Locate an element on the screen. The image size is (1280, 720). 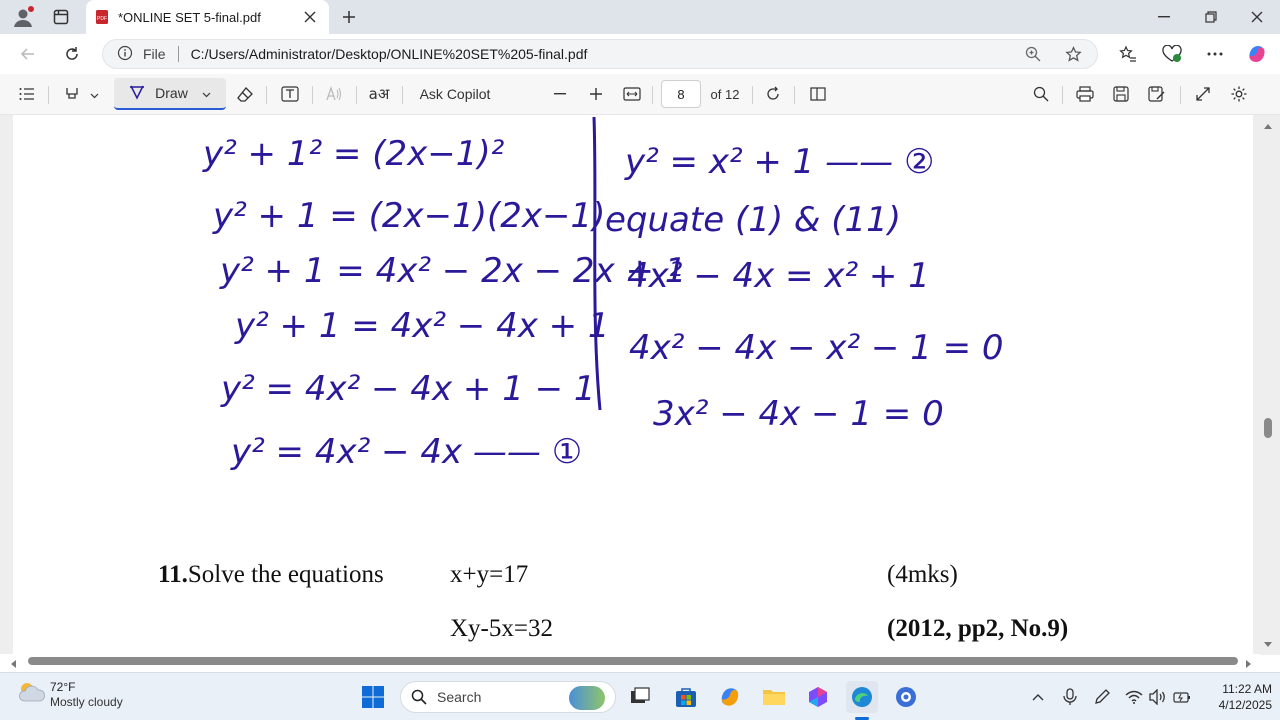
microsoft-store-icon is located at coordinates (686, 697).